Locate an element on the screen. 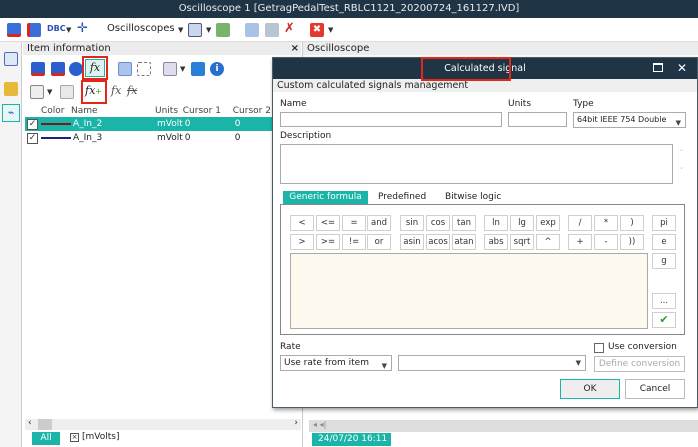 The image size is (698, 447). add-item-icon is located at coordinates (38, 69).